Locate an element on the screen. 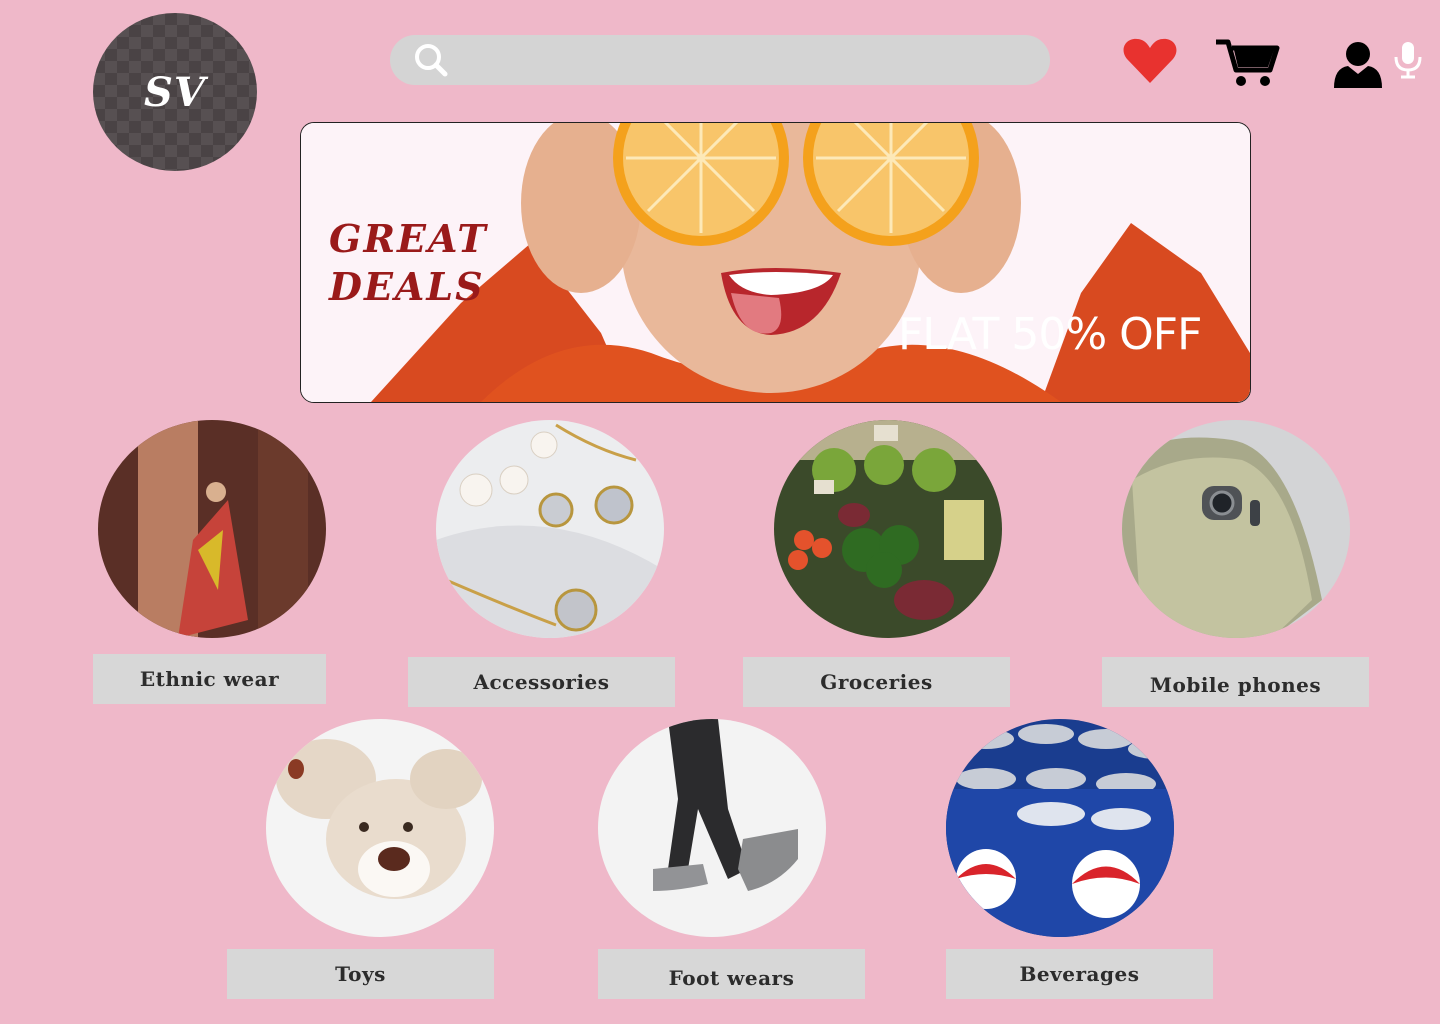 The width and height of the screenshot is (1440, 1024). category-groceries: Groceries is located at coordinates (876, 682).